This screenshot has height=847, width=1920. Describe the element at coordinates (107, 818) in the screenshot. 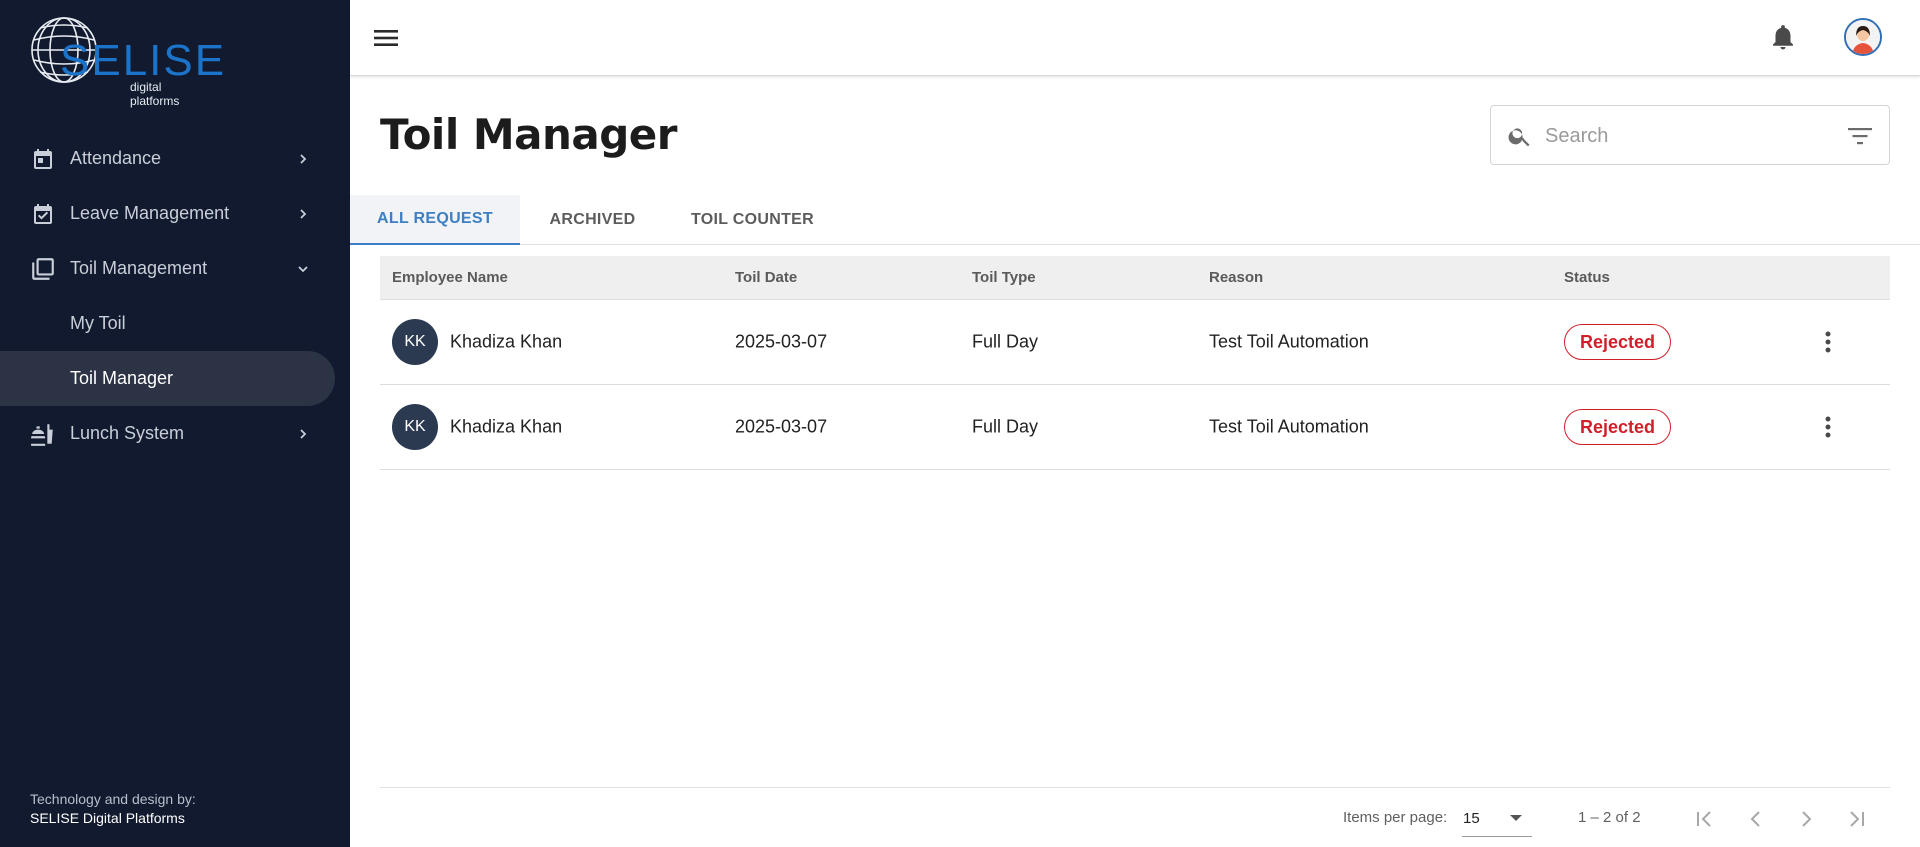

I see `credit-company: SELISE Digital Platforms` at that location.